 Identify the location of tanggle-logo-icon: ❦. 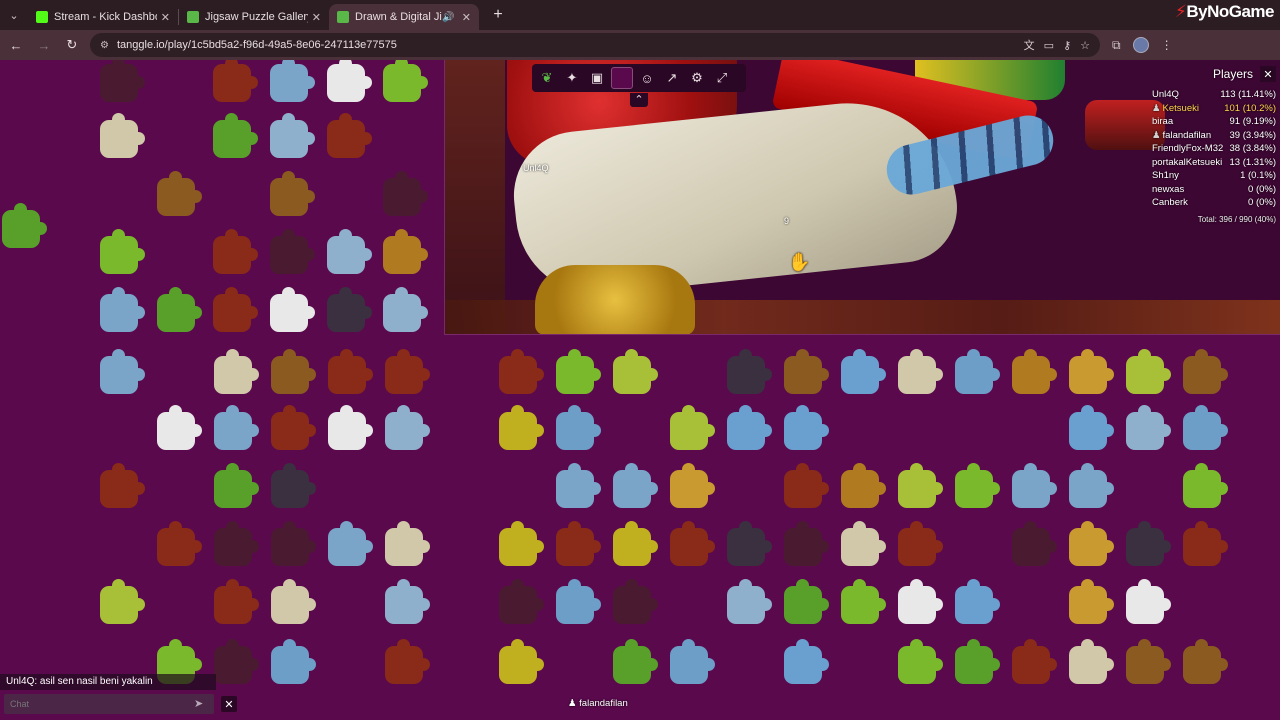
(547, 78).